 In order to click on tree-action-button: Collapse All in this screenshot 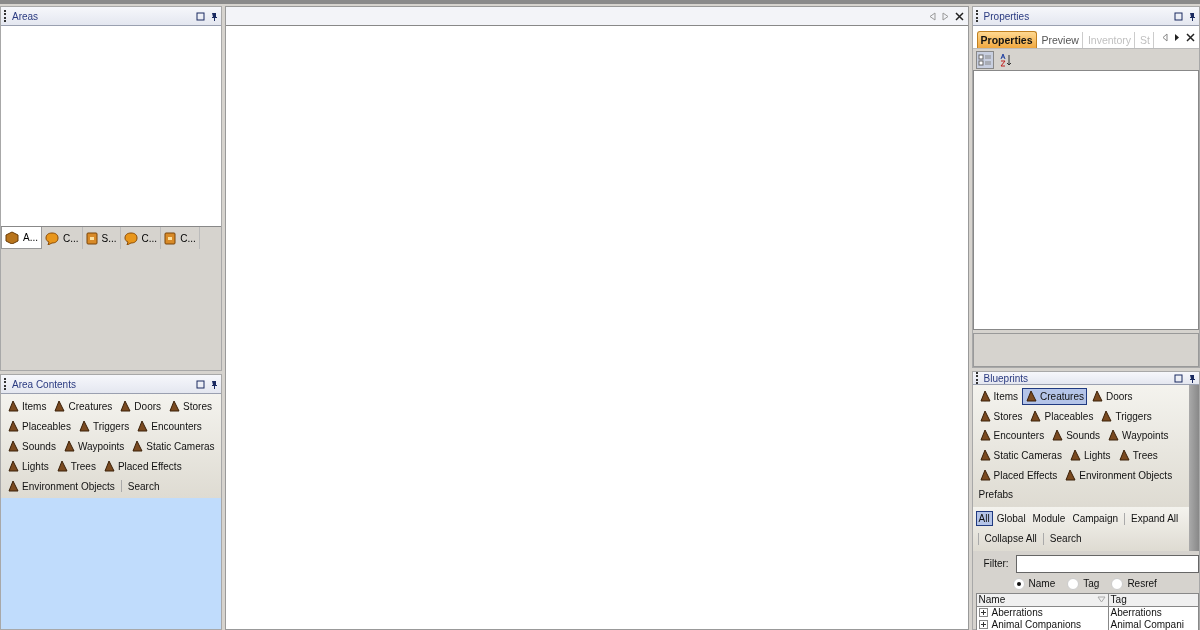, I will do `click(1010, 539)`.